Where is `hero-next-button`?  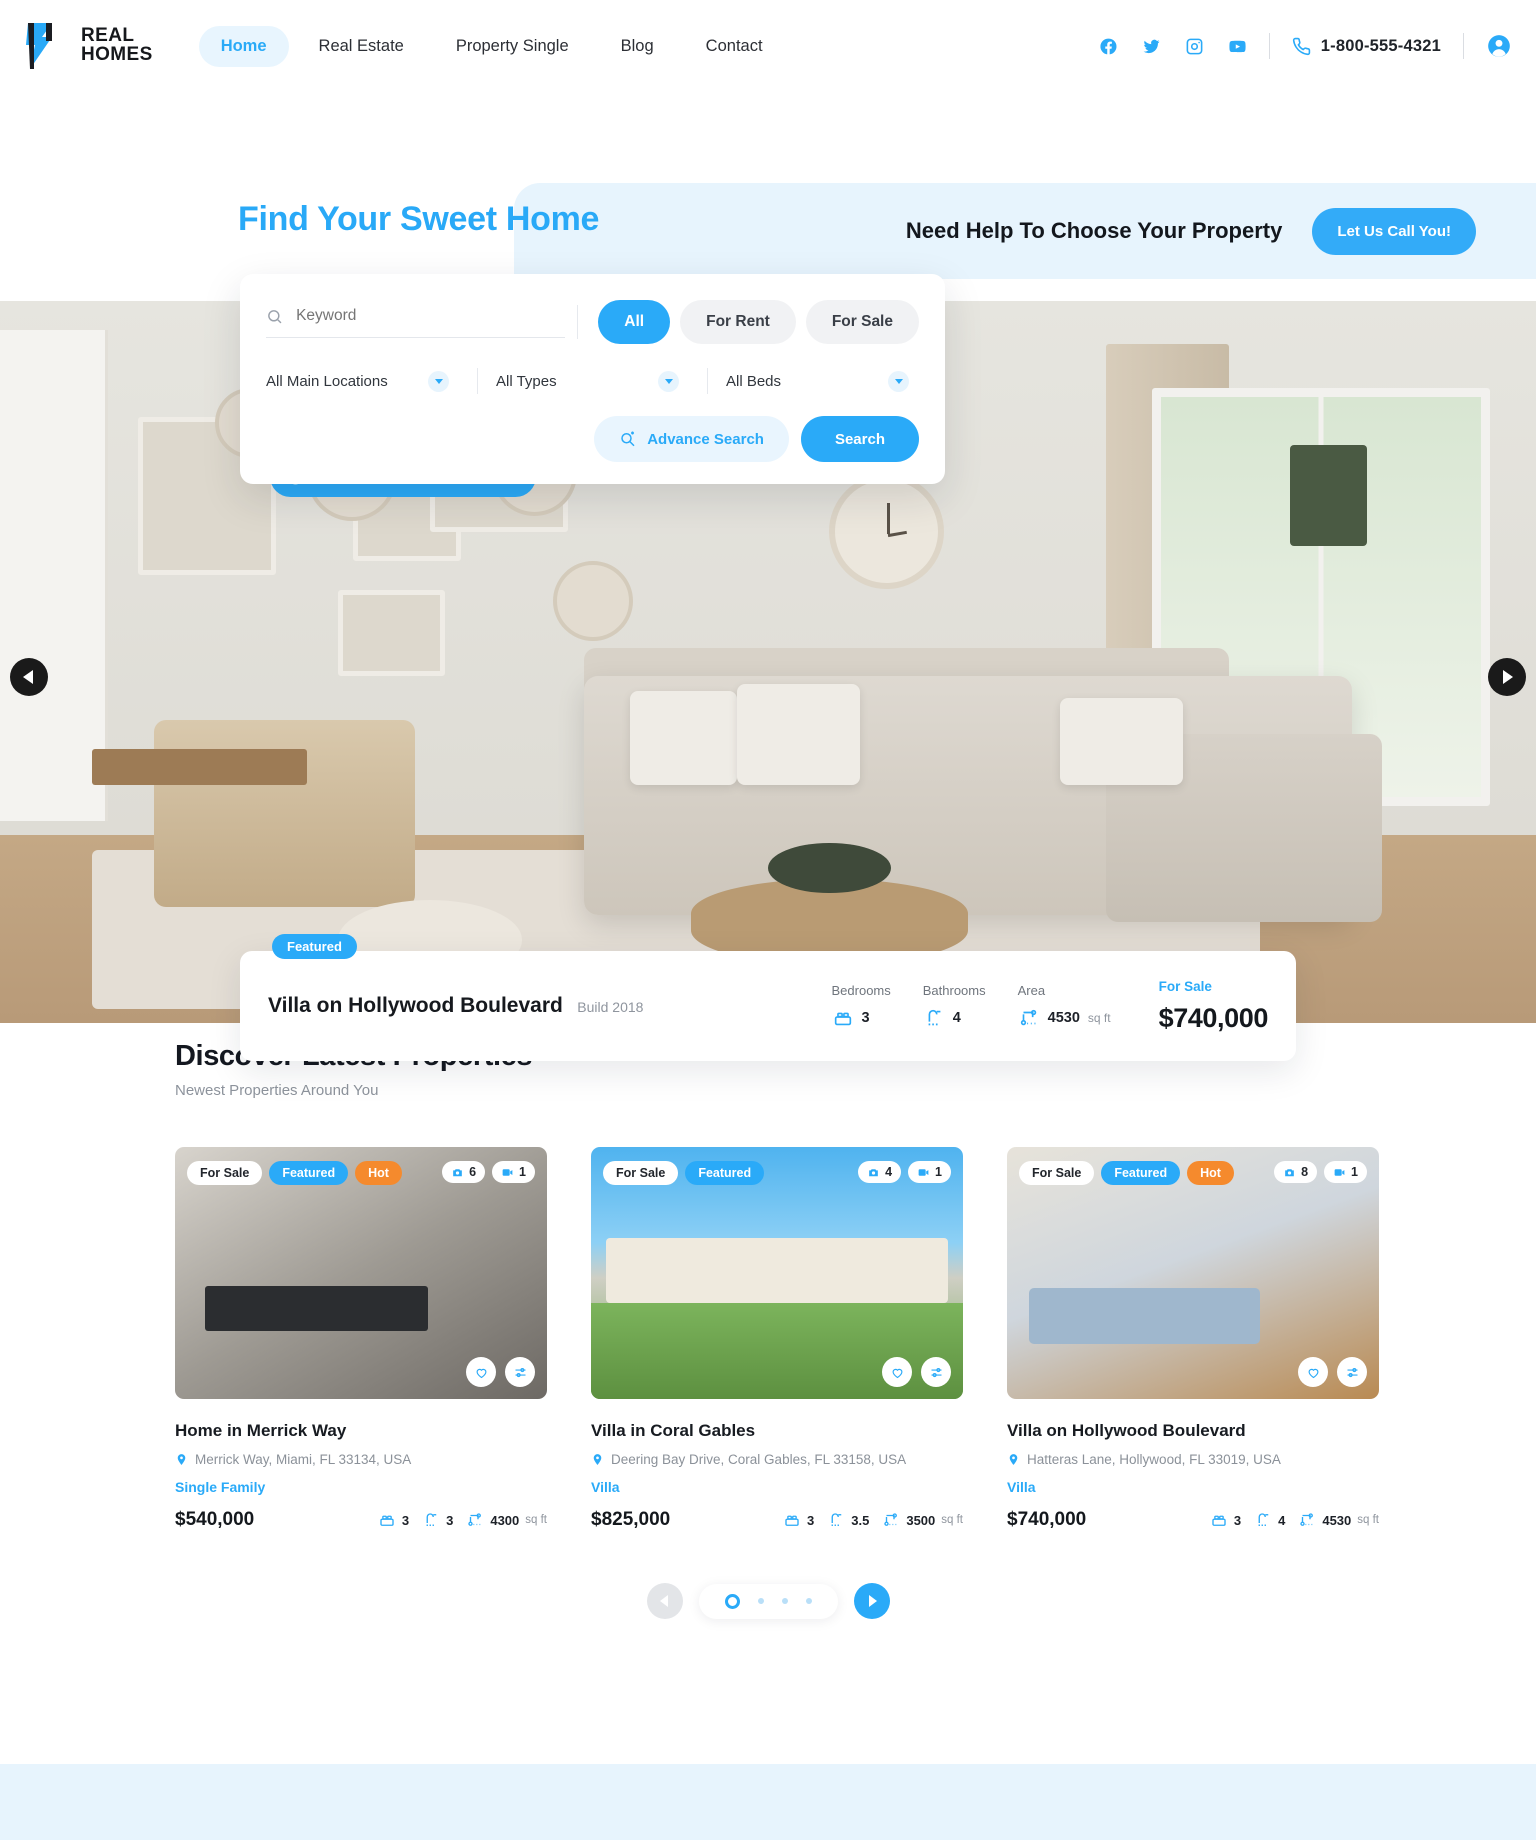
hero-next-button is located at coordinates (1507, 677).